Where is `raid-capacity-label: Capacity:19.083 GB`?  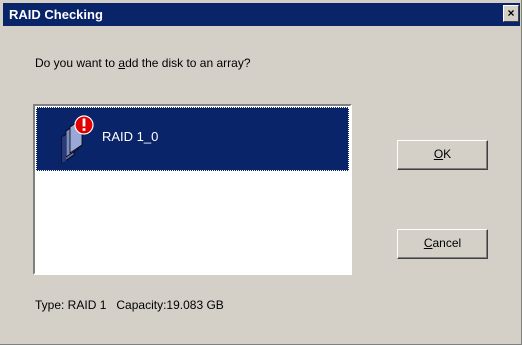 raid-capacity-label: Capacity:19.083 GB is located at coordinates (170, 305).